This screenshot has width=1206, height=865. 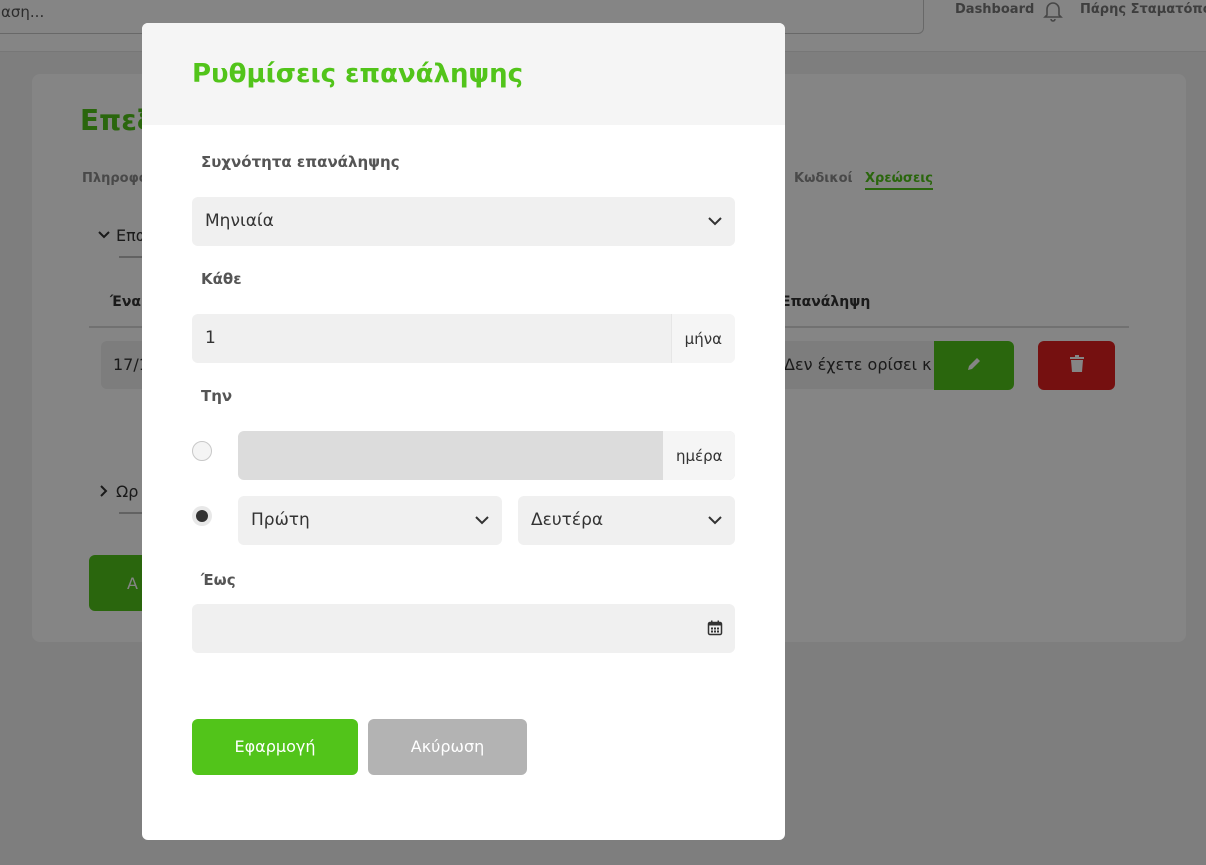 I want to click on frequency-select: Μηνιαία, so click(x=463, y=221).